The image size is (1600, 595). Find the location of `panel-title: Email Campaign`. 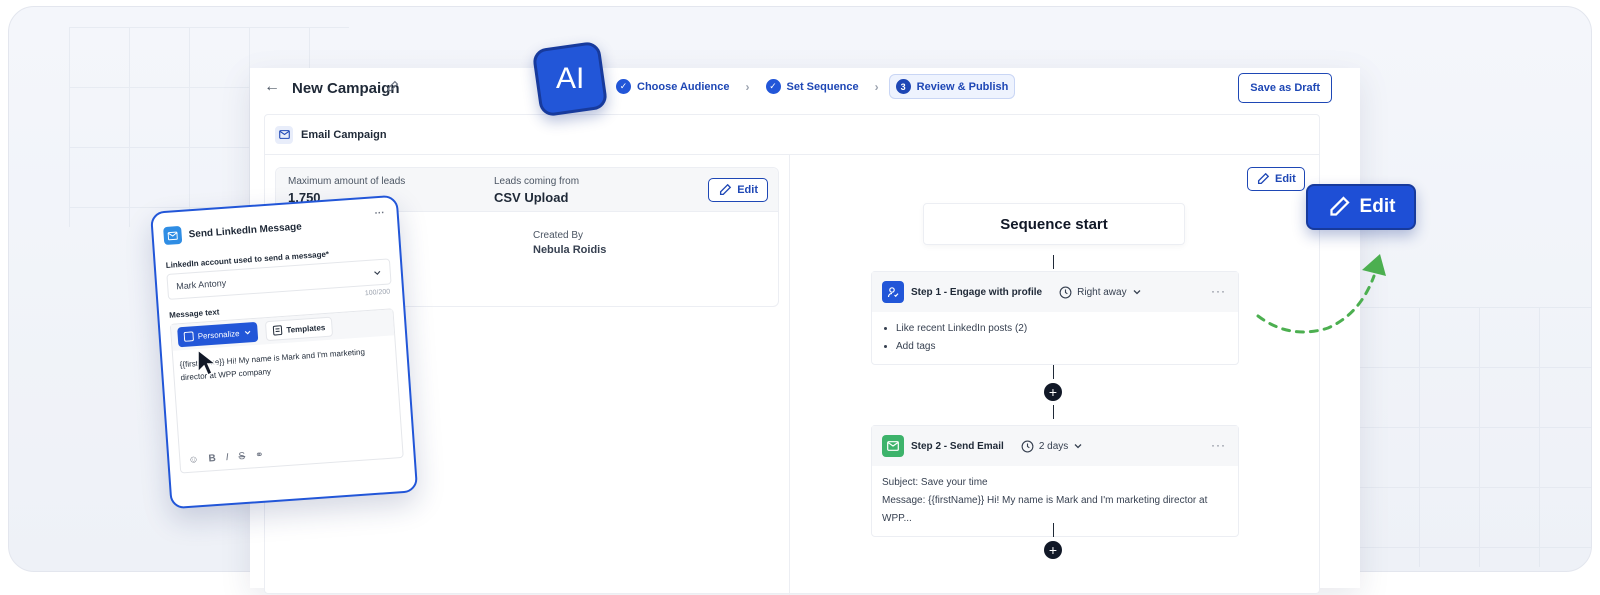

panel-title: Email Campaign is located at coordinates (344, 134).